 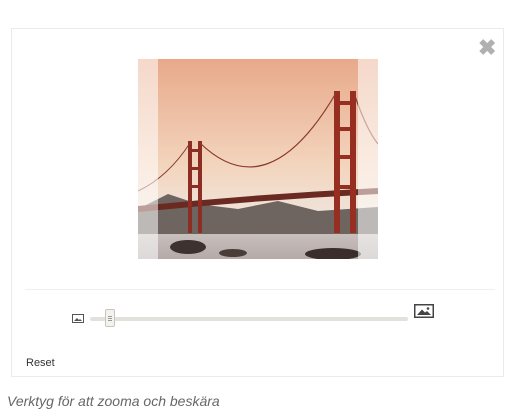 I want to click on zoom-slider-handle, so click(x=110, y=318).